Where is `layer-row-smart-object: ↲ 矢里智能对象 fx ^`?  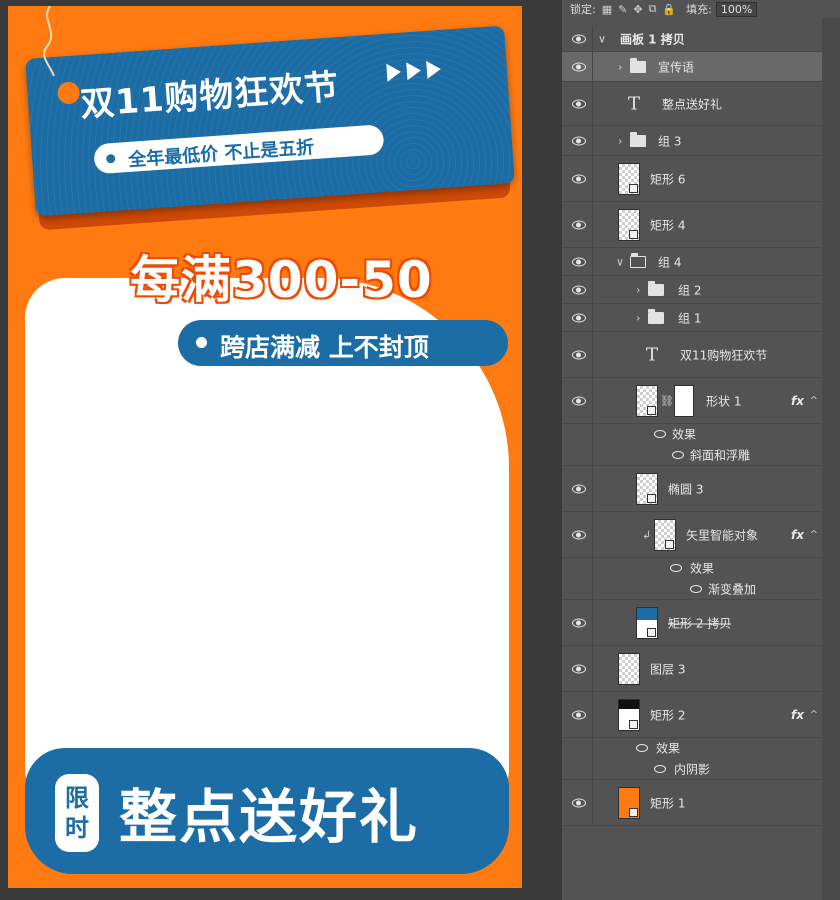
layer-row-smart-object: ↲ 矢里智能对象 fx ^ is located at coordinates (692, 535).